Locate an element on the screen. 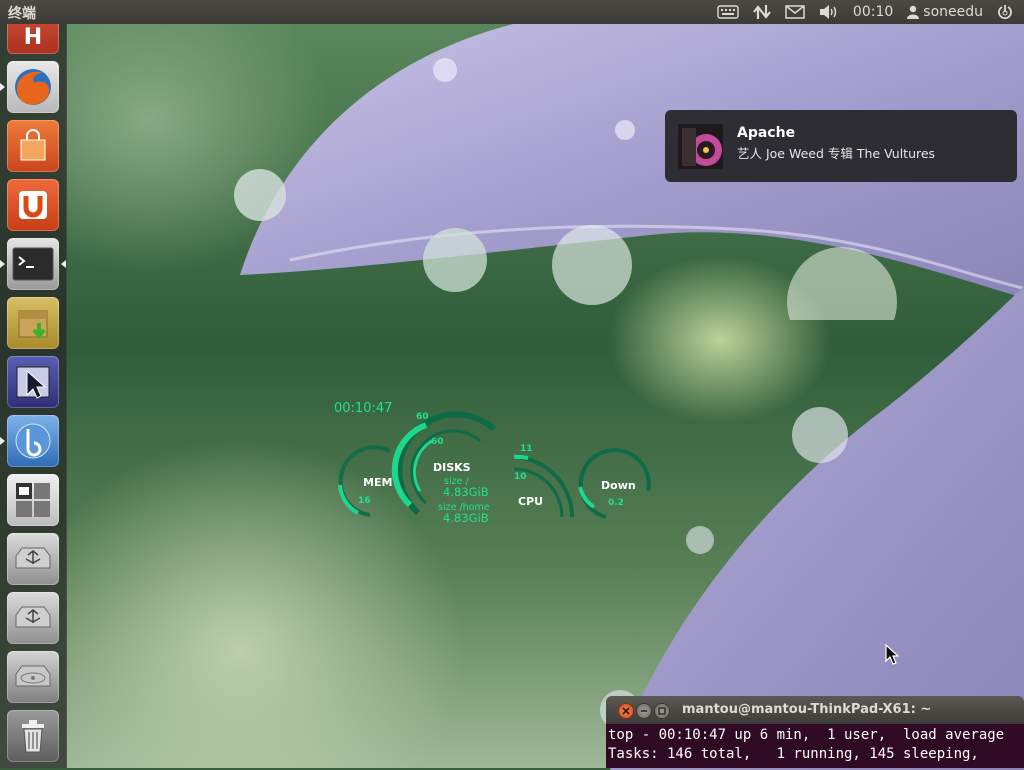  user-icon is located at coordinates (913, 12).